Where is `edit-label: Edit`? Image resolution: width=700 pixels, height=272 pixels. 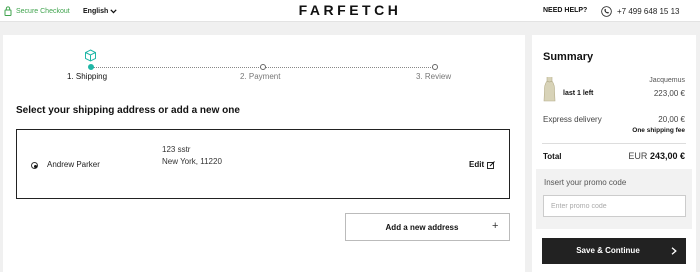
edit-label: Edit is located at coordinates (477, 164).